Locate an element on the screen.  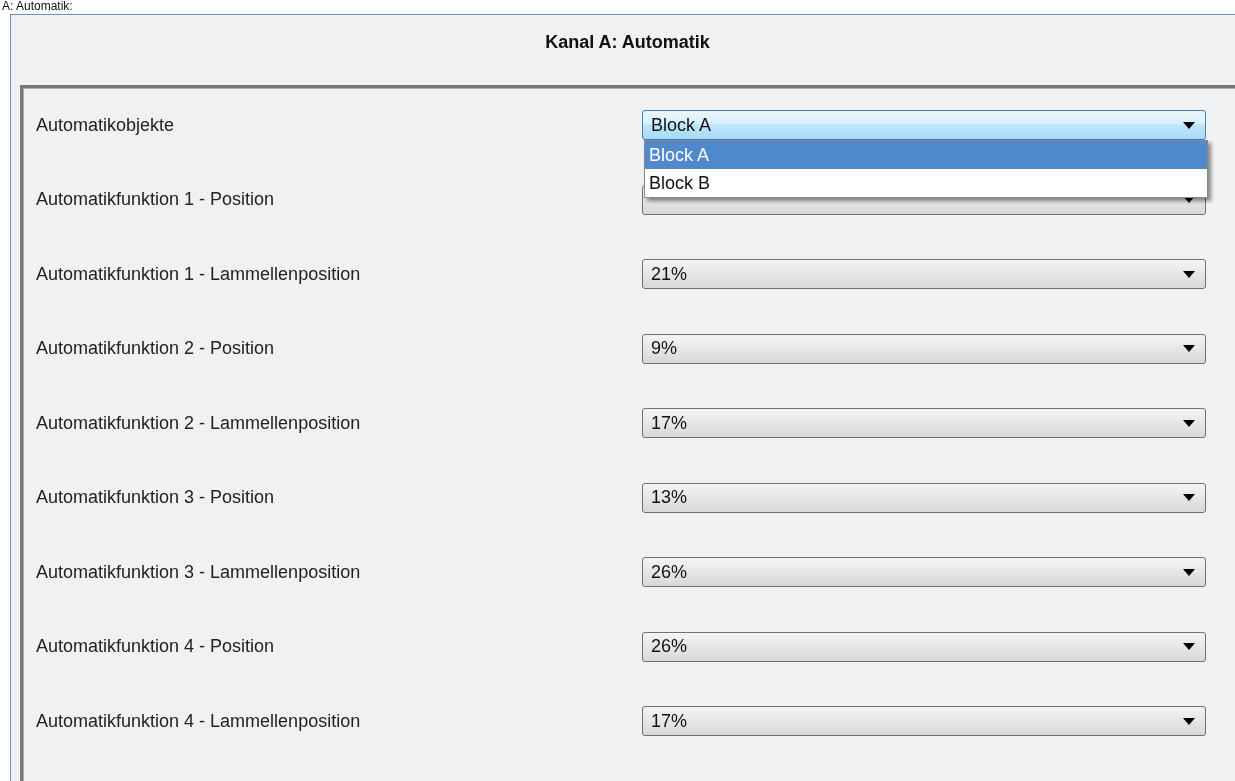
dropdown-option: Block A is located at coordinates (926, 155).